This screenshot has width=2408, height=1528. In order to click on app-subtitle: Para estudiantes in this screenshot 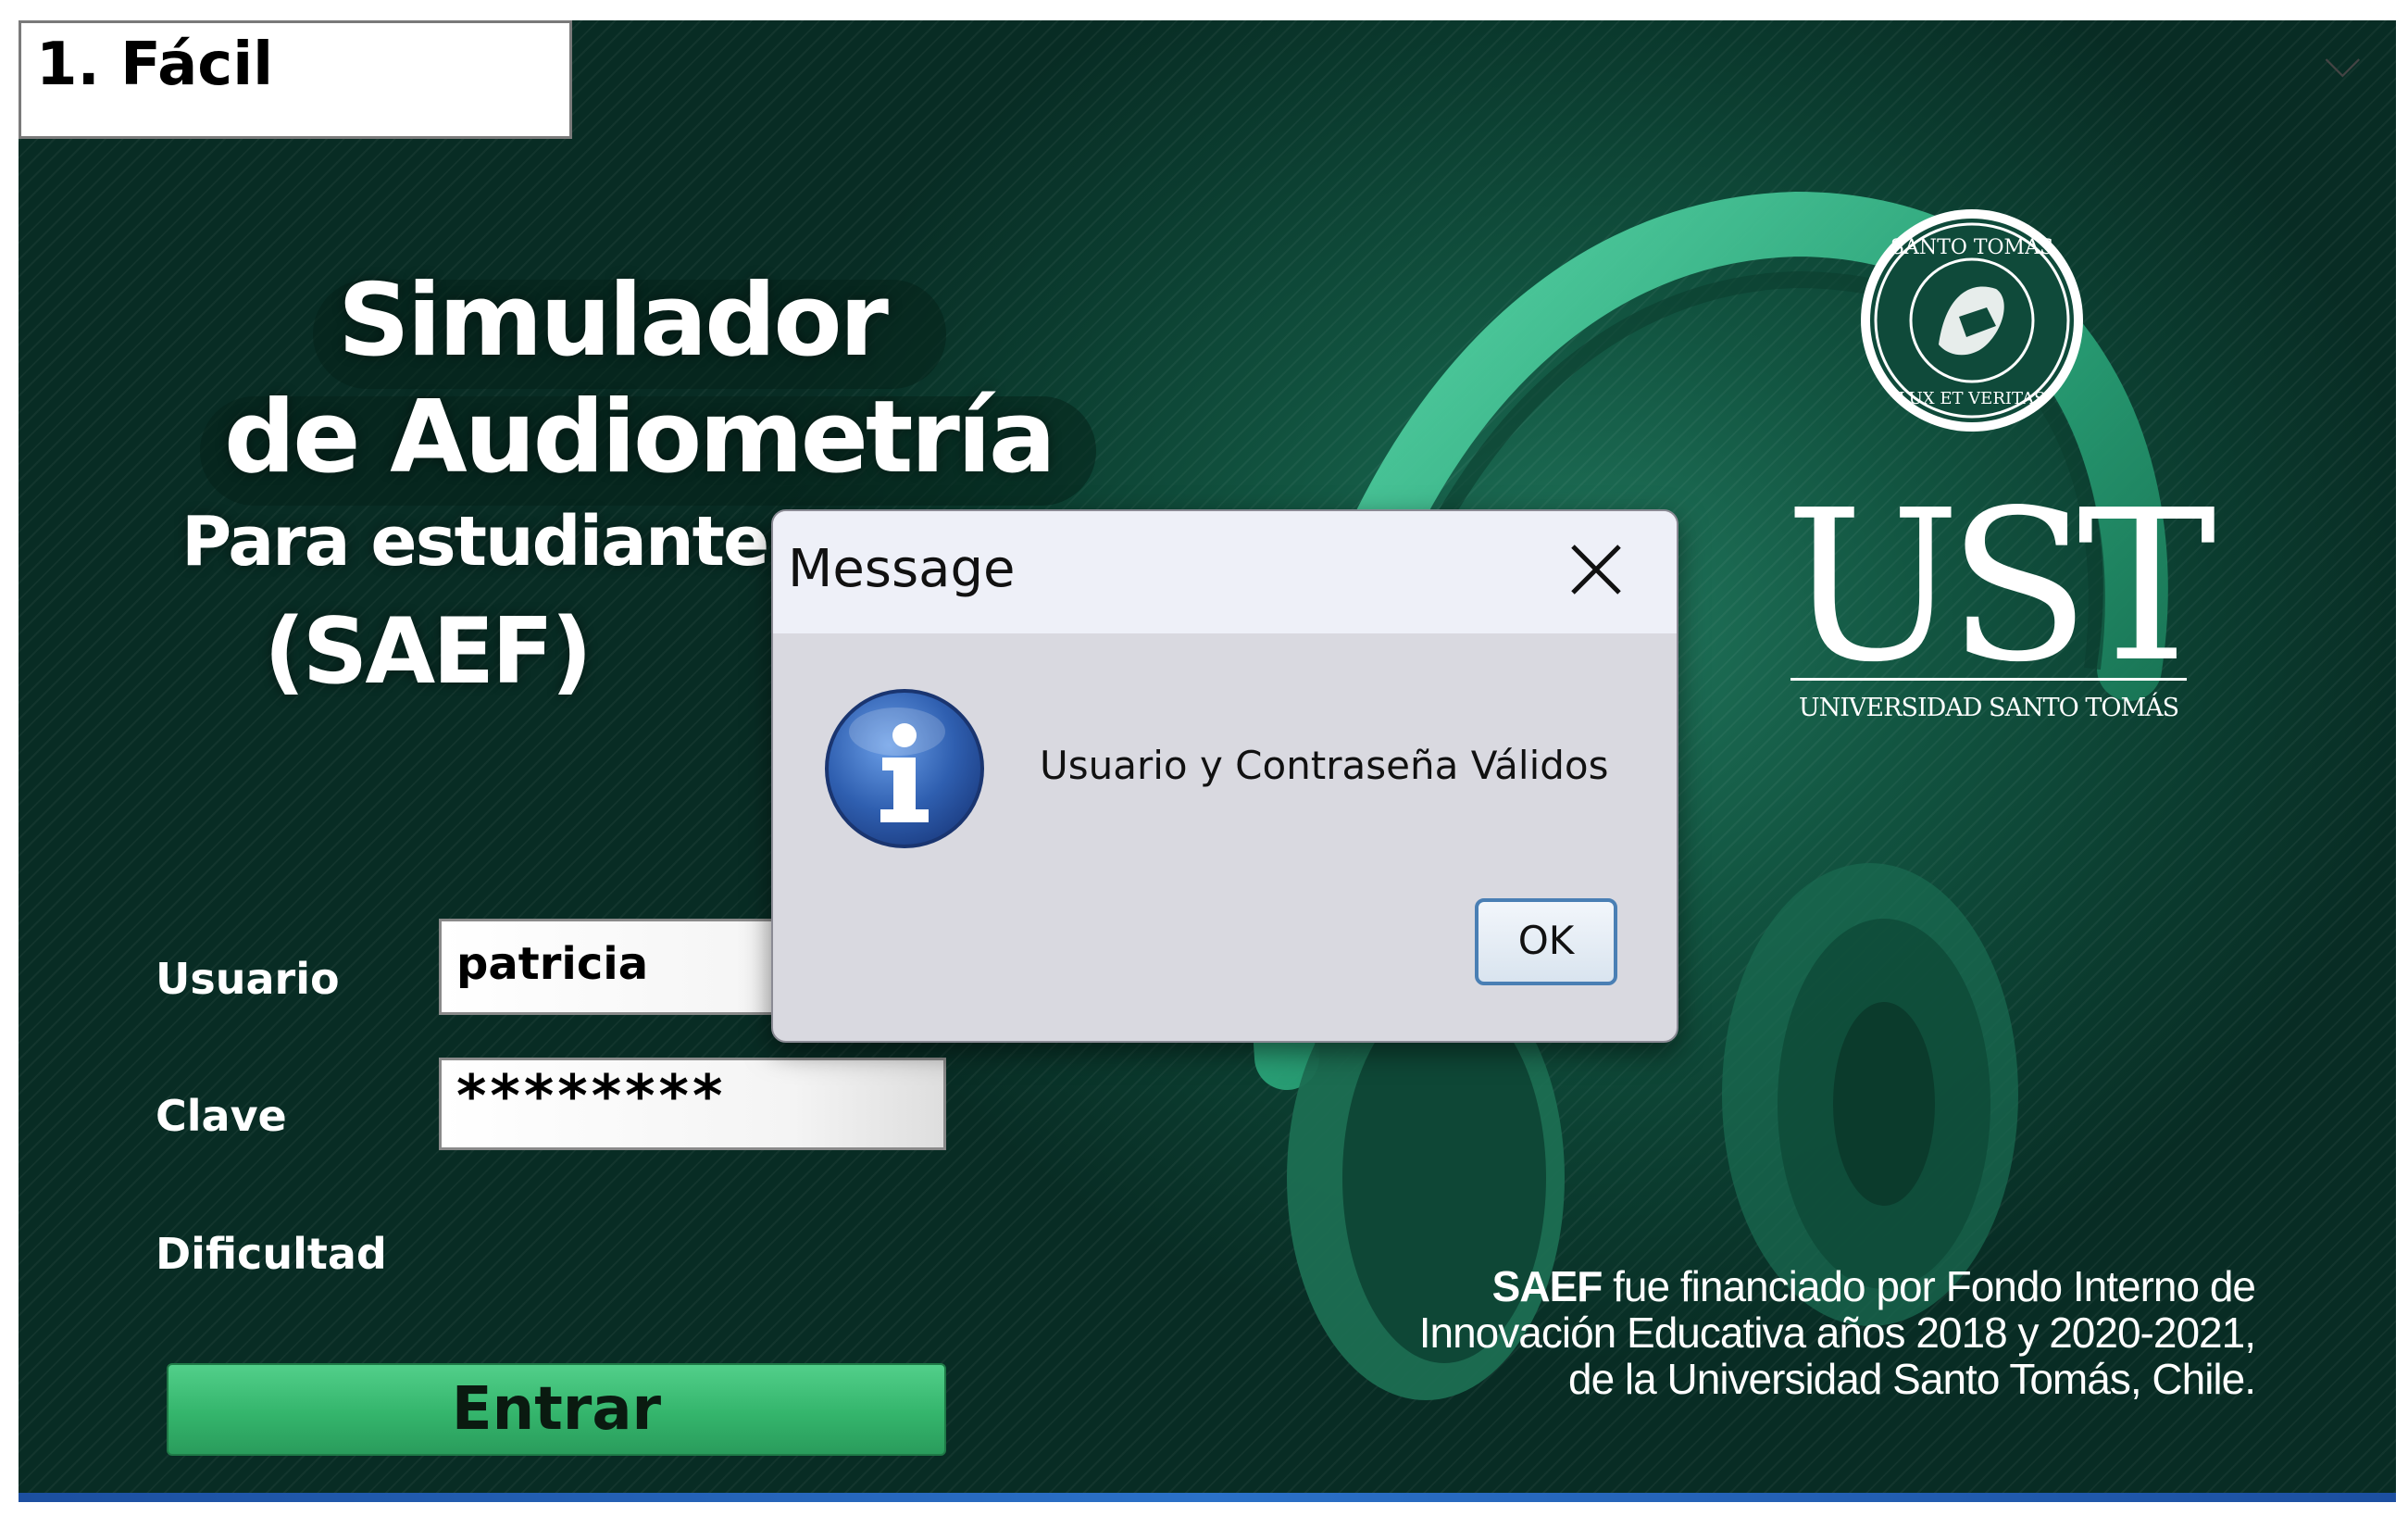, I will do `click(494, 542)`.